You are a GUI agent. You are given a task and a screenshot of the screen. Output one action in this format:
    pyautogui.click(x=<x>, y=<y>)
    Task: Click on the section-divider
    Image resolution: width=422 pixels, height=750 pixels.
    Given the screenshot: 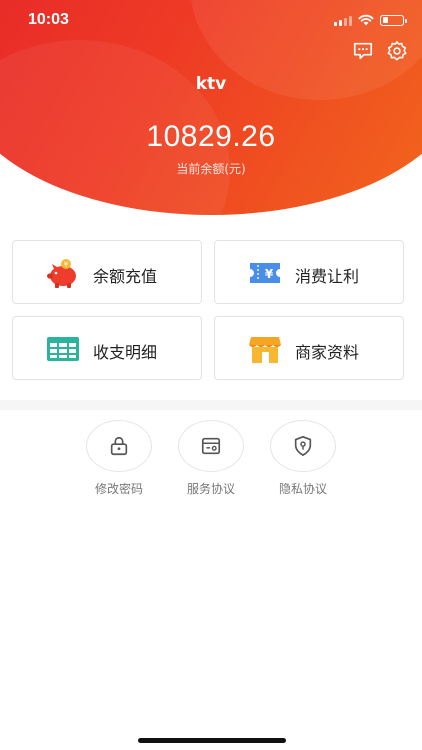 What is the action you would take?
    pyautogui.click(x=211, y=405)
    